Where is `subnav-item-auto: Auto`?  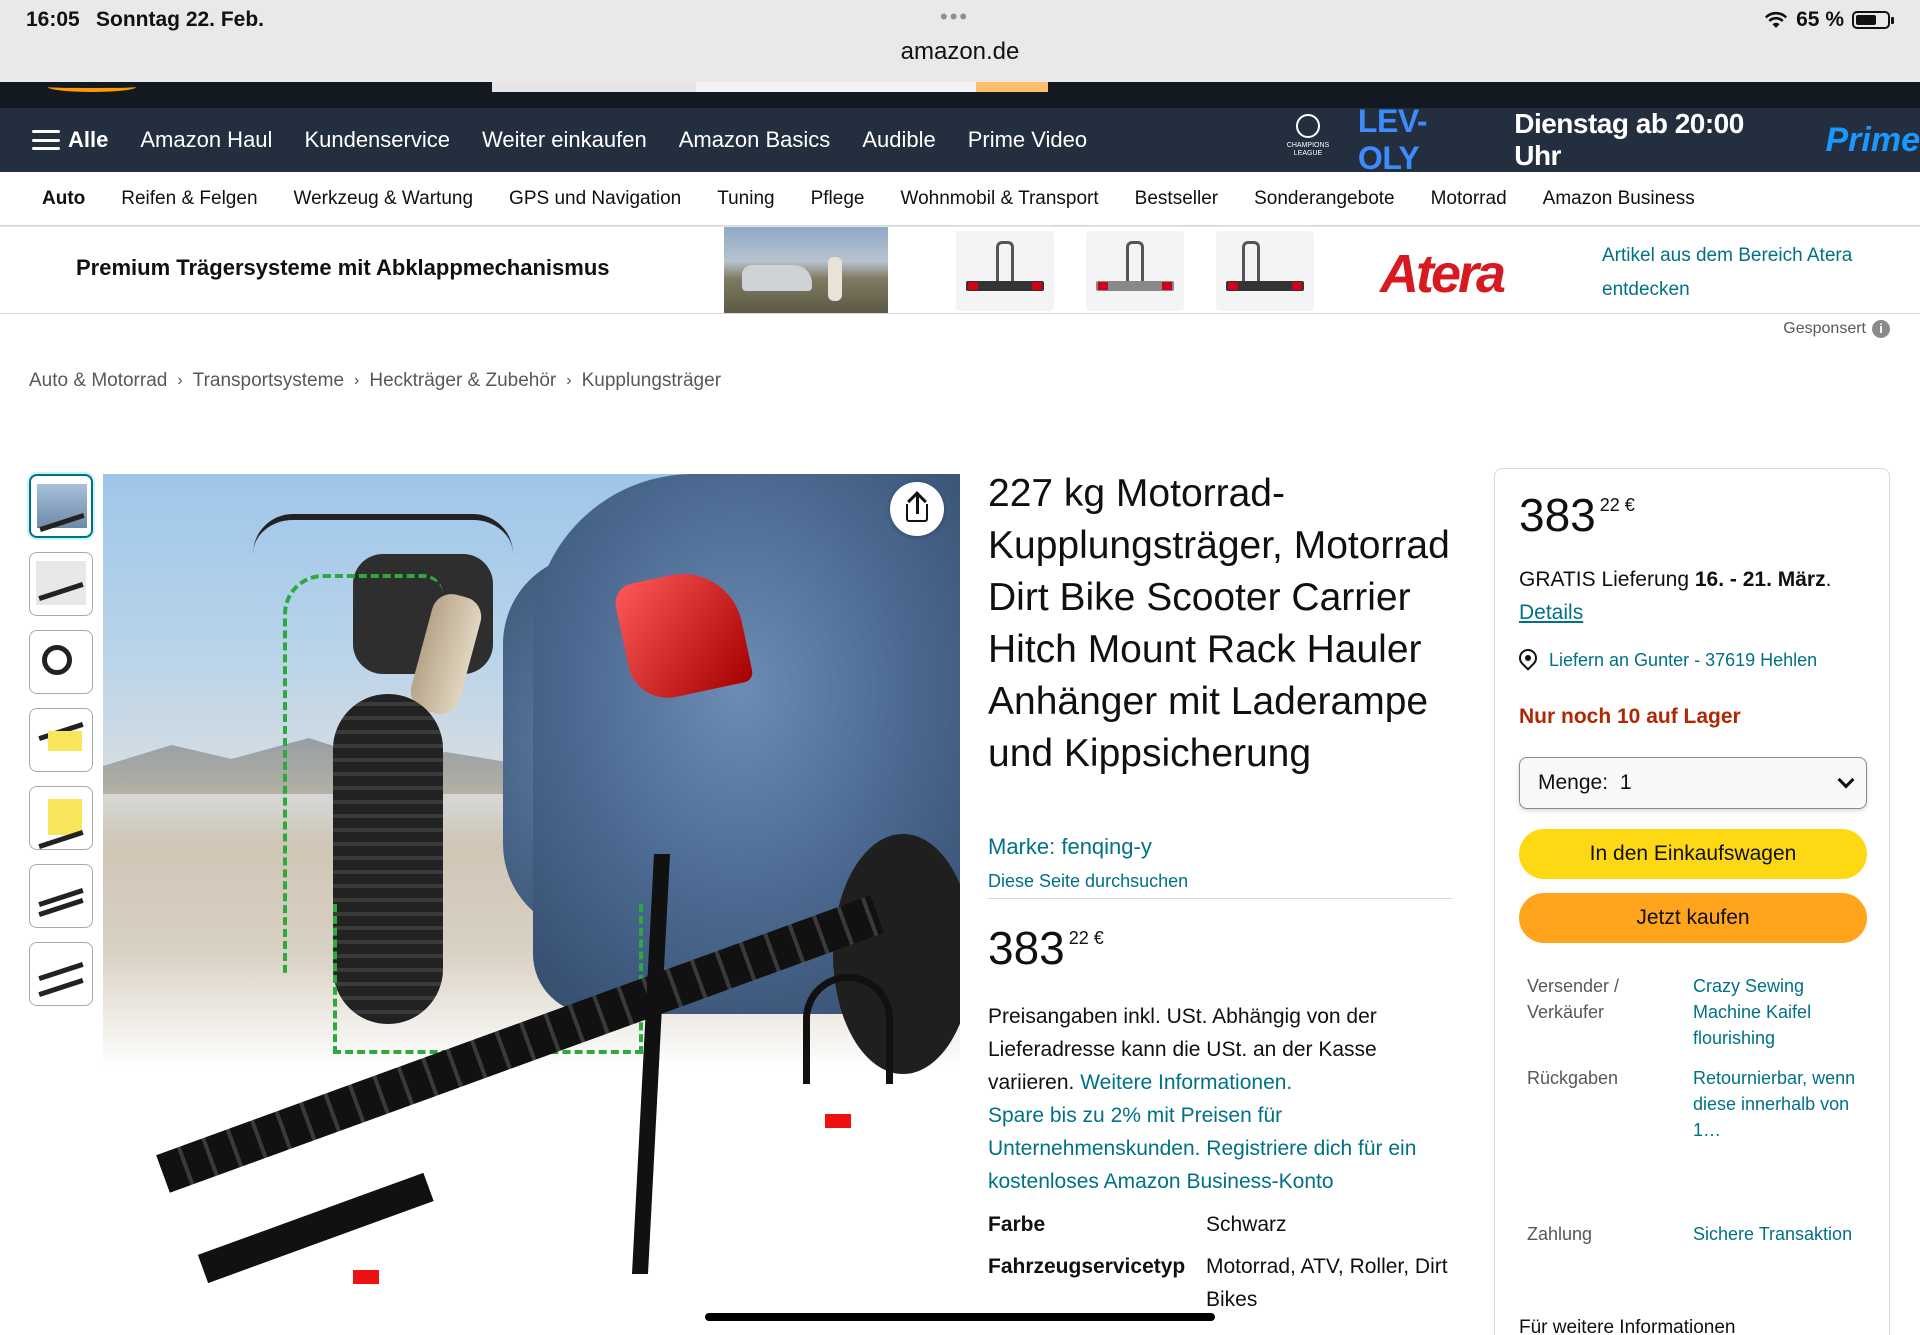 subnav-item-auto: Auto is located at coordinates (63, 199).